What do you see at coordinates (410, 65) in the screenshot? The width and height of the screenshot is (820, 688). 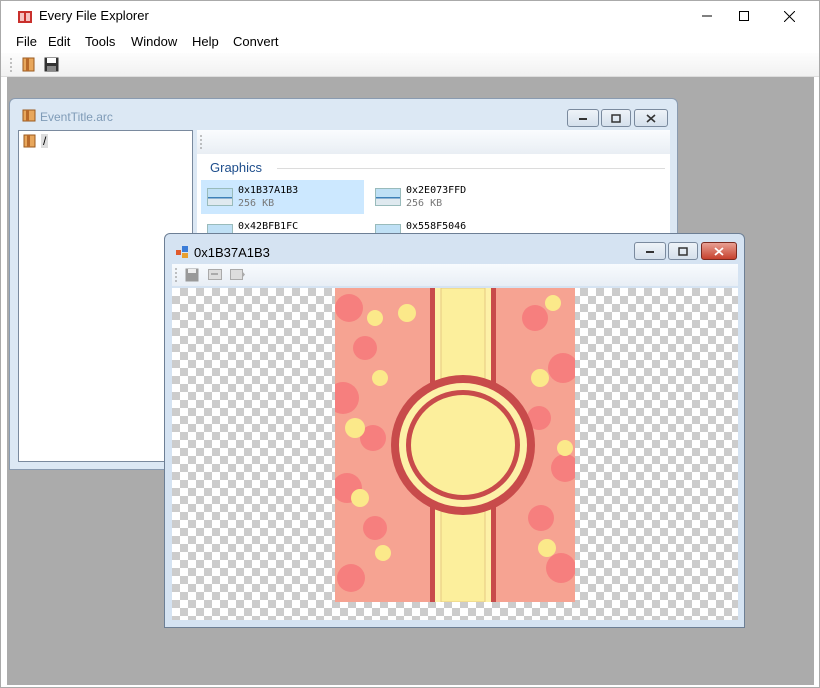 I see `main-toolbar` at bounding box center [410, 65].